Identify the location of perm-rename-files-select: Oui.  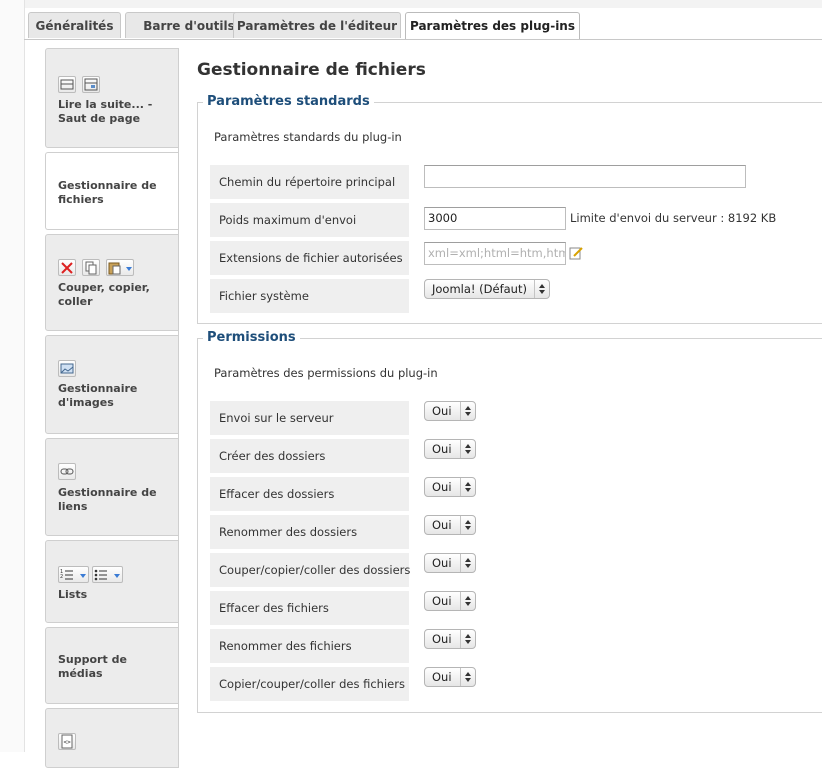
(450, 639).